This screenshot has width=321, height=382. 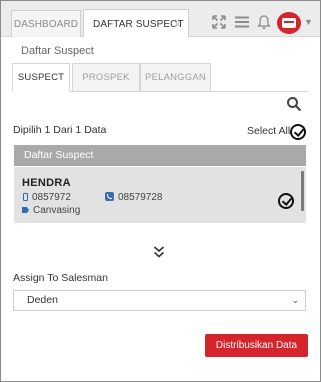 What do you see at coordinates (42, 300) in the screenshot?
I see `salesman-select-value: Deden` at bounding box center [42, 300].